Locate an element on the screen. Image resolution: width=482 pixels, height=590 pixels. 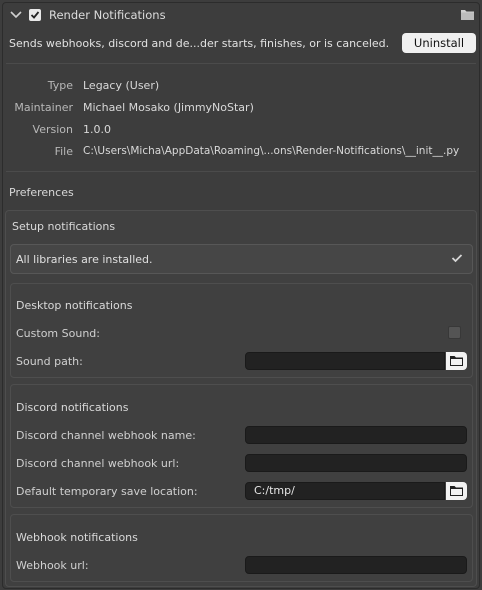
discord-webhook-url-field is located at coordinates (356, 463).